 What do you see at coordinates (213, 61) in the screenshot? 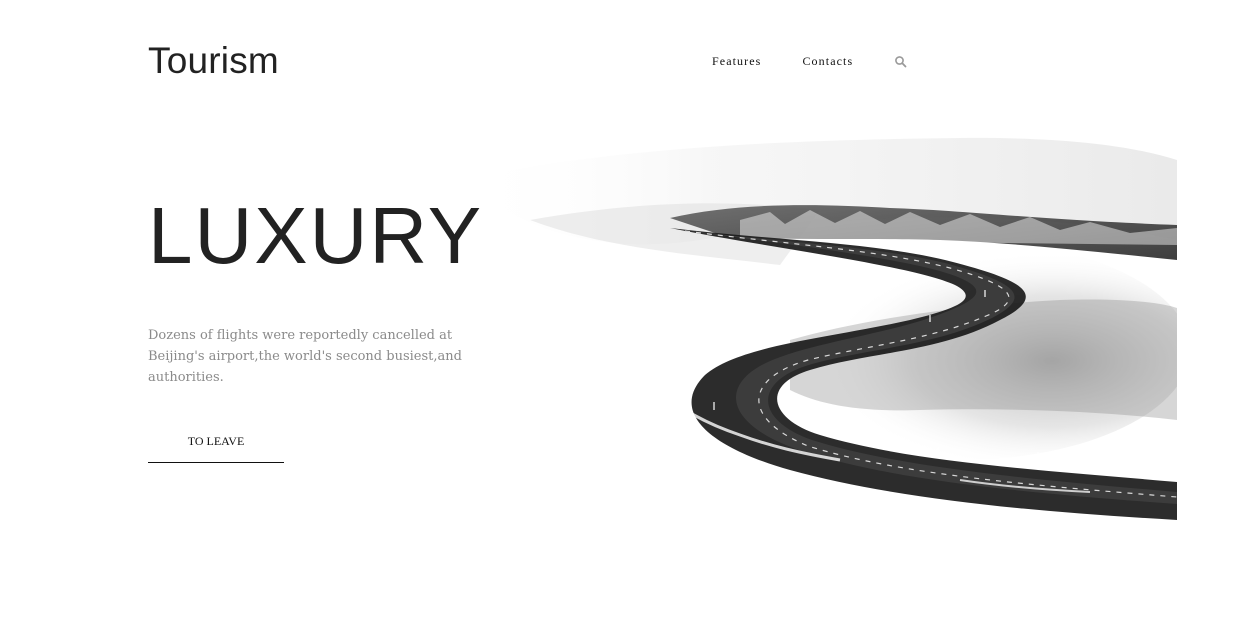
I see `site-logo: Tourism` at bounding box center [213, 61].